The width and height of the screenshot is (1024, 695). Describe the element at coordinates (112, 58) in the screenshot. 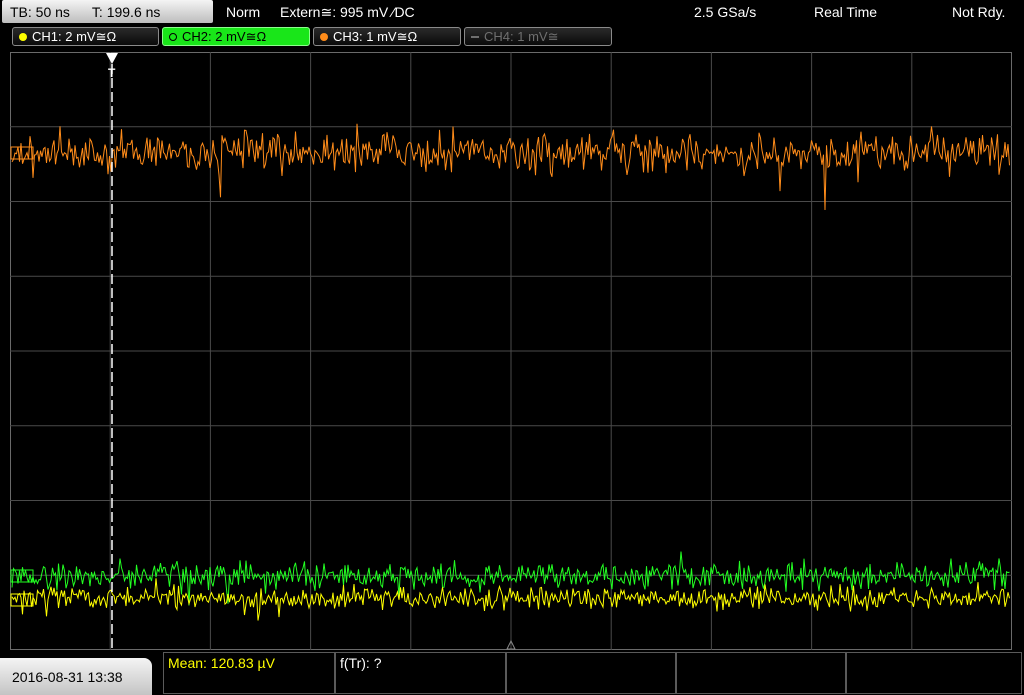

I see `trigger-position-marker-icon` at that location.